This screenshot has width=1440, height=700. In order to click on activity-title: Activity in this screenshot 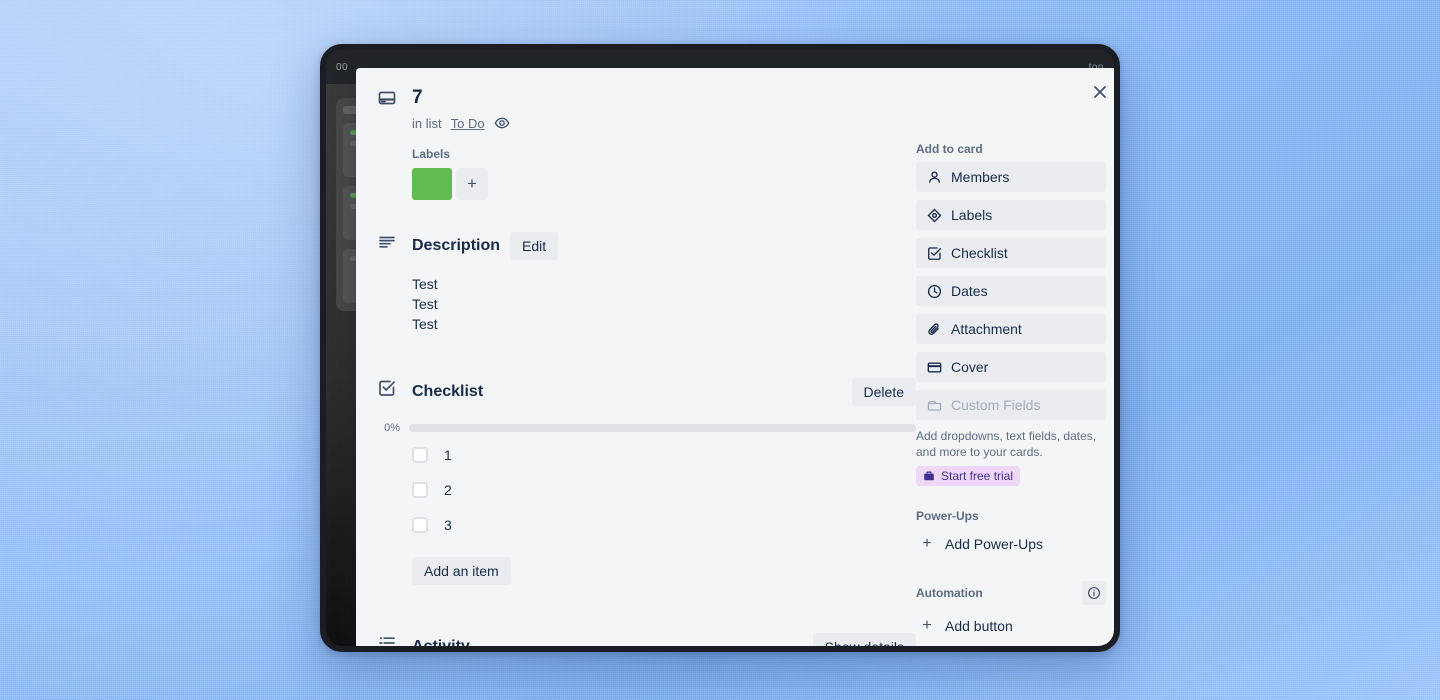, I will do `click(441, 645)`.